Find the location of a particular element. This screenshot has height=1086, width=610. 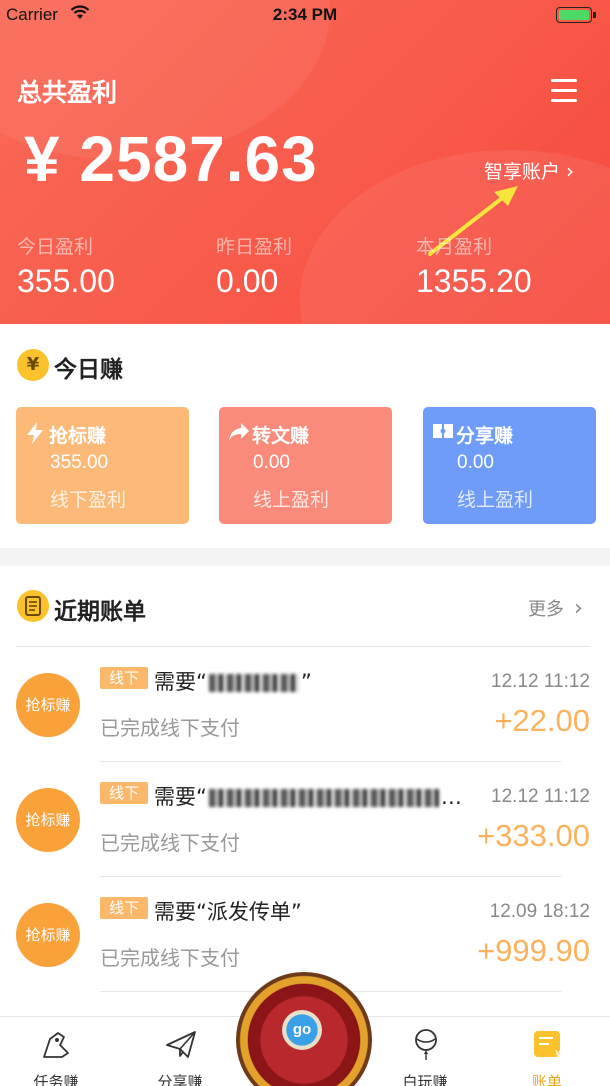

more-bills-link: 更多 › is located at coordinates (555, 608).